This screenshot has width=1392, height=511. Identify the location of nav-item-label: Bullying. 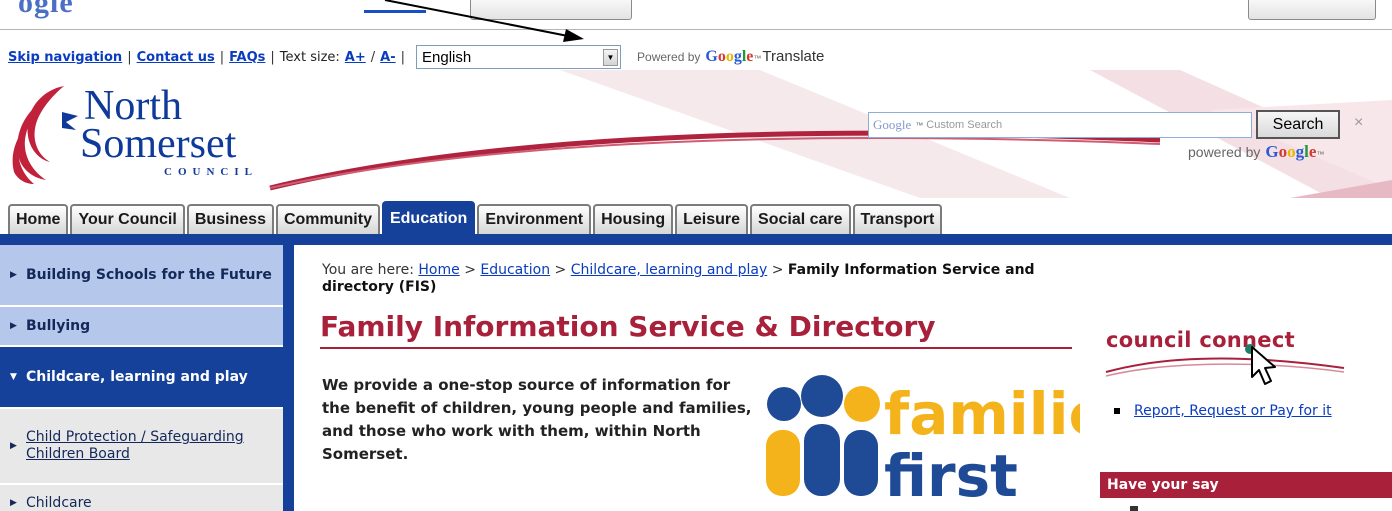
(58, 325).